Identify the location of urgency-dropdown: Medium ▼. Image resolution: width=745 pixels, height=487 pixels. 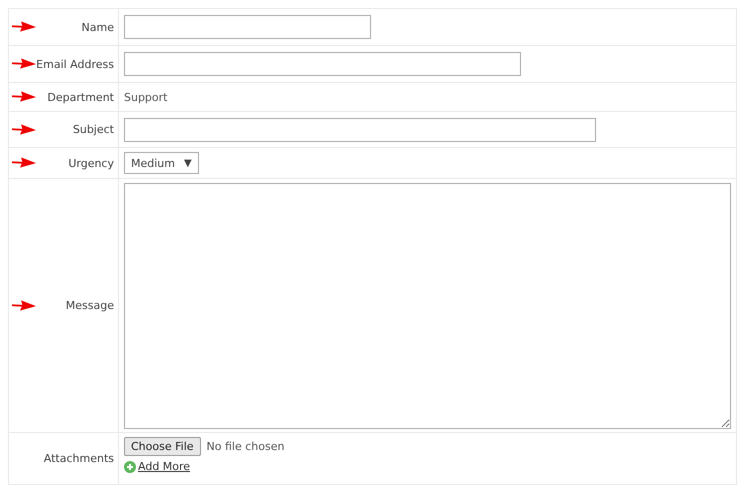
(161, 163).